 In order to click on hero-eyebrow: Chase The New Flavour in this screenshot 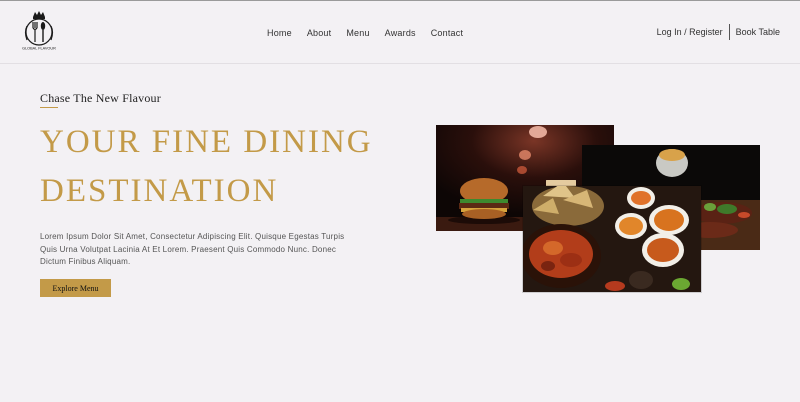, I will do `click(100, 98)`.